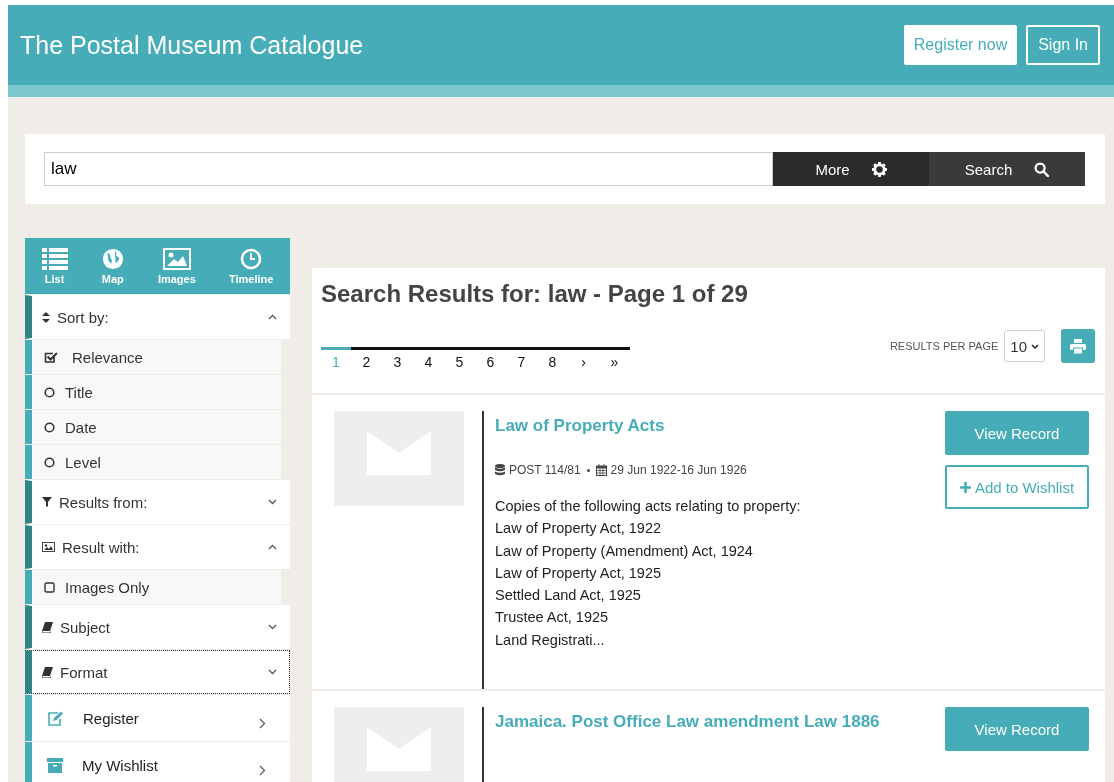  I want to click on page-link: 3, so click(397, 358).